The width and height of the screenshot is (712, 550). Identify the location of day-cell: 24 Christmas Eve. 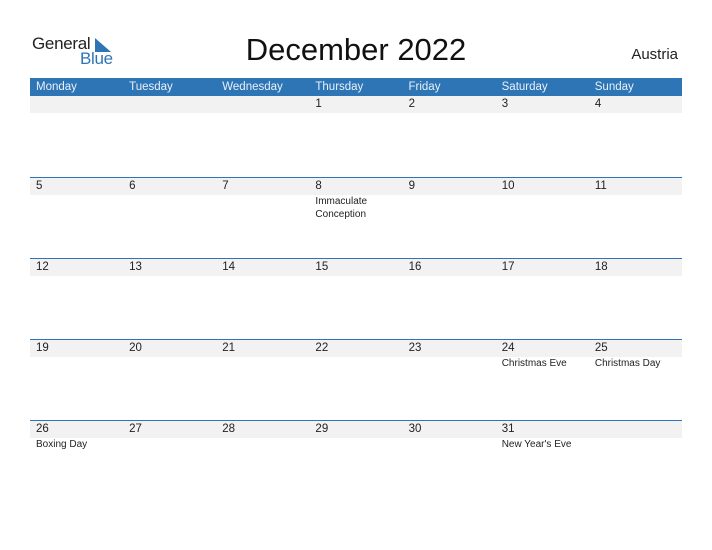
(542, 380).